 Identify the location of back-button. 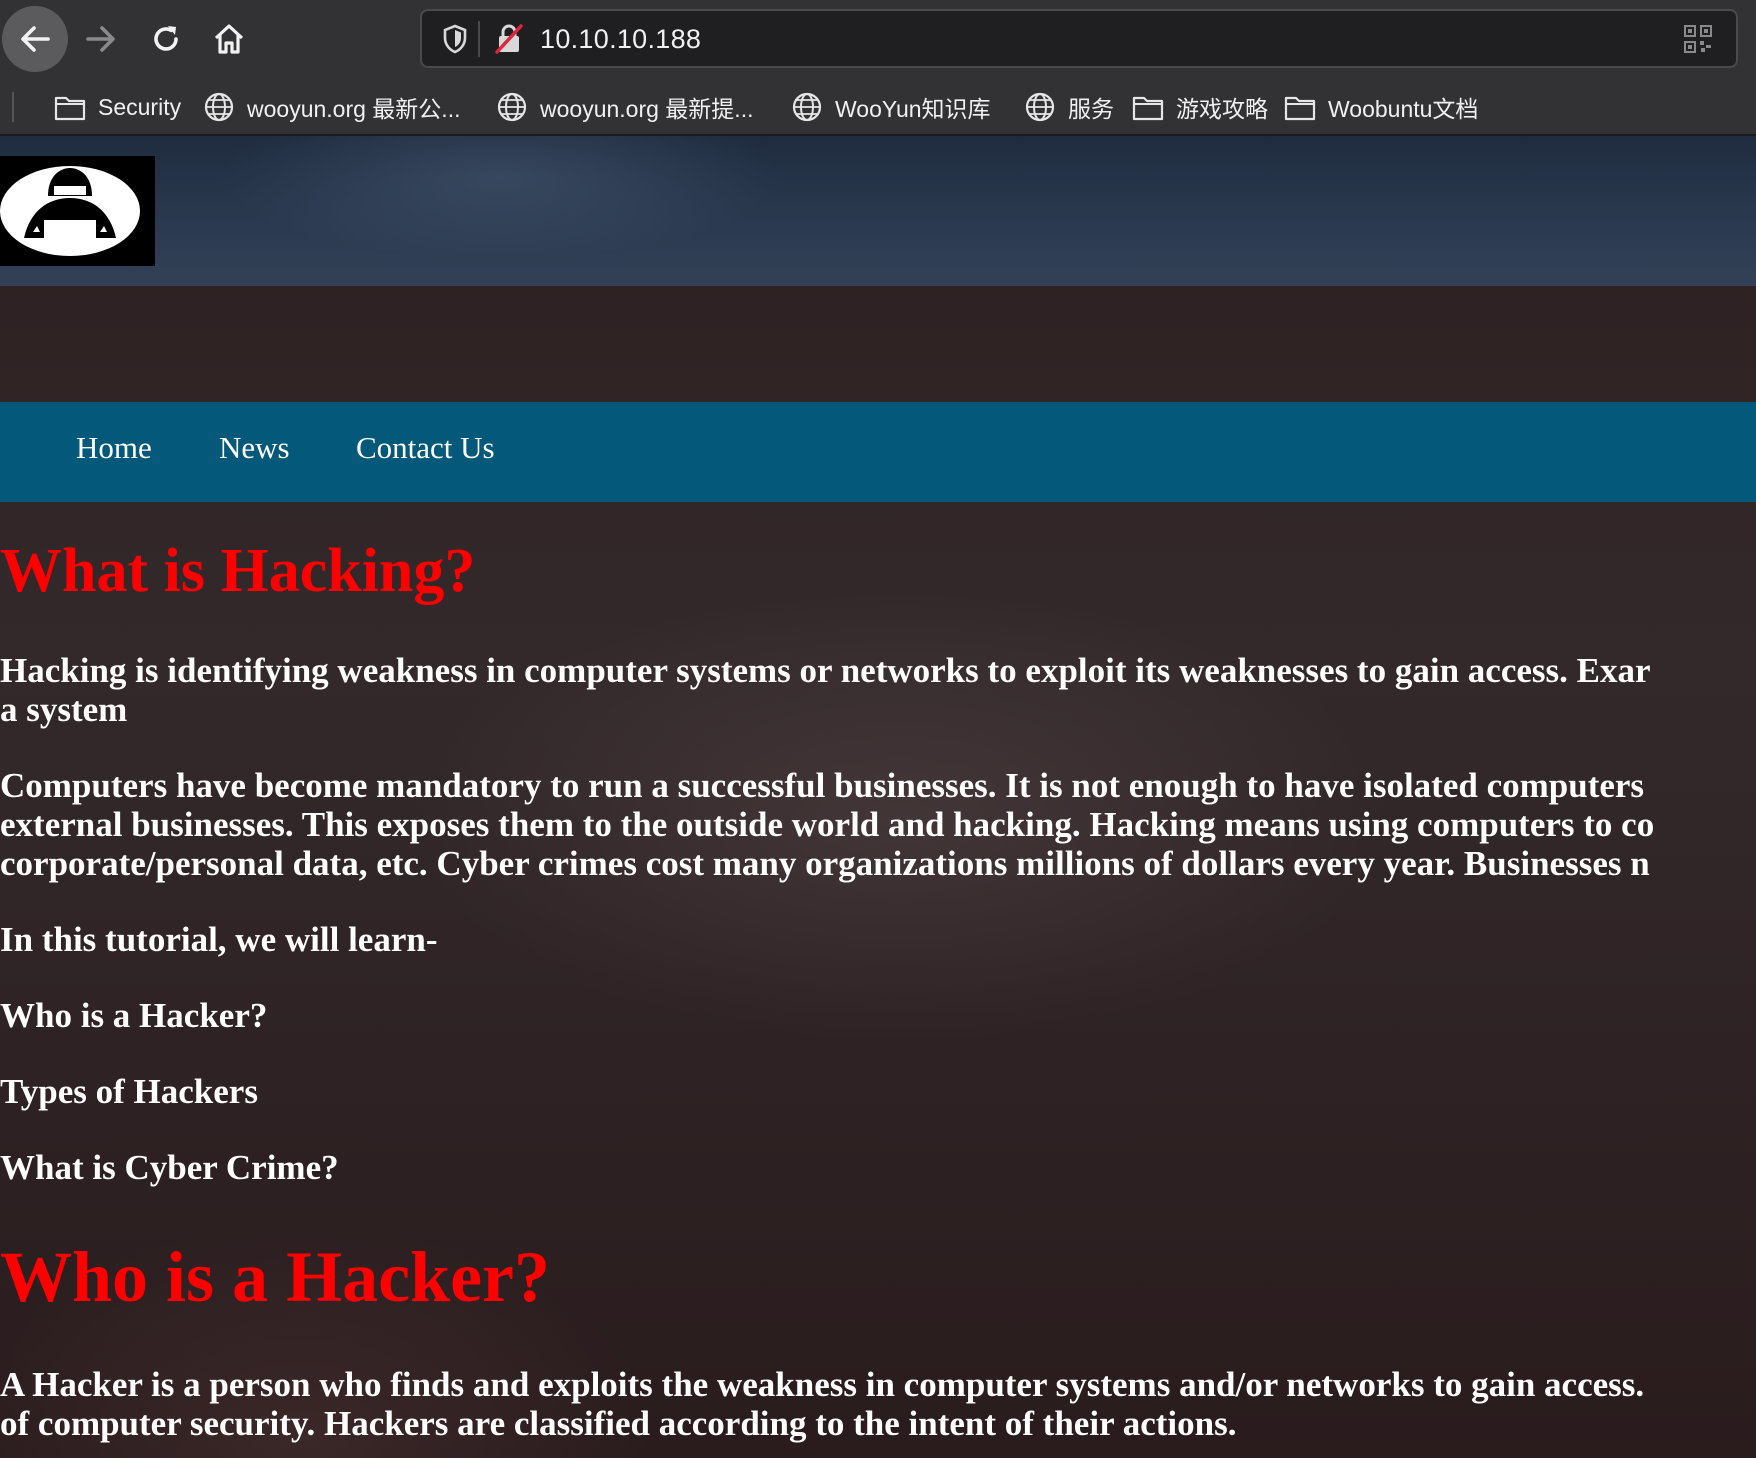
(35, 39).